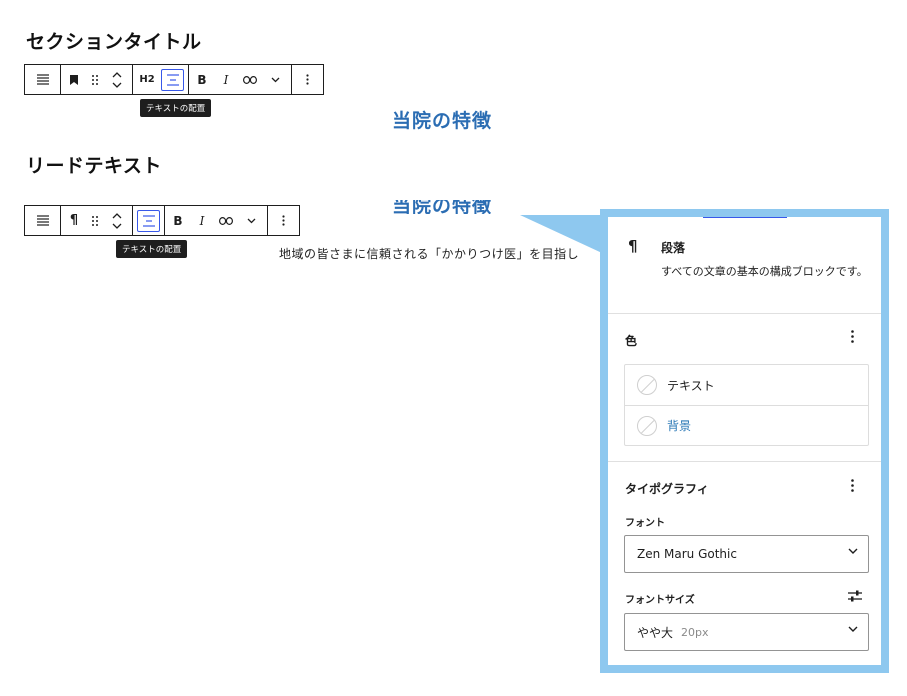 The image size is (907, 696). I want to click on typography-options-icon, so click(852, 487).